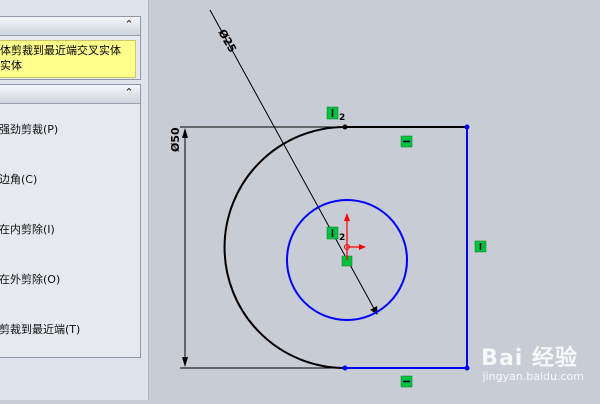 The image size is (600, 404). Describe the element at coordinates (342, 118) in the screenshot. I see `relation-number-top: 2` at that location.